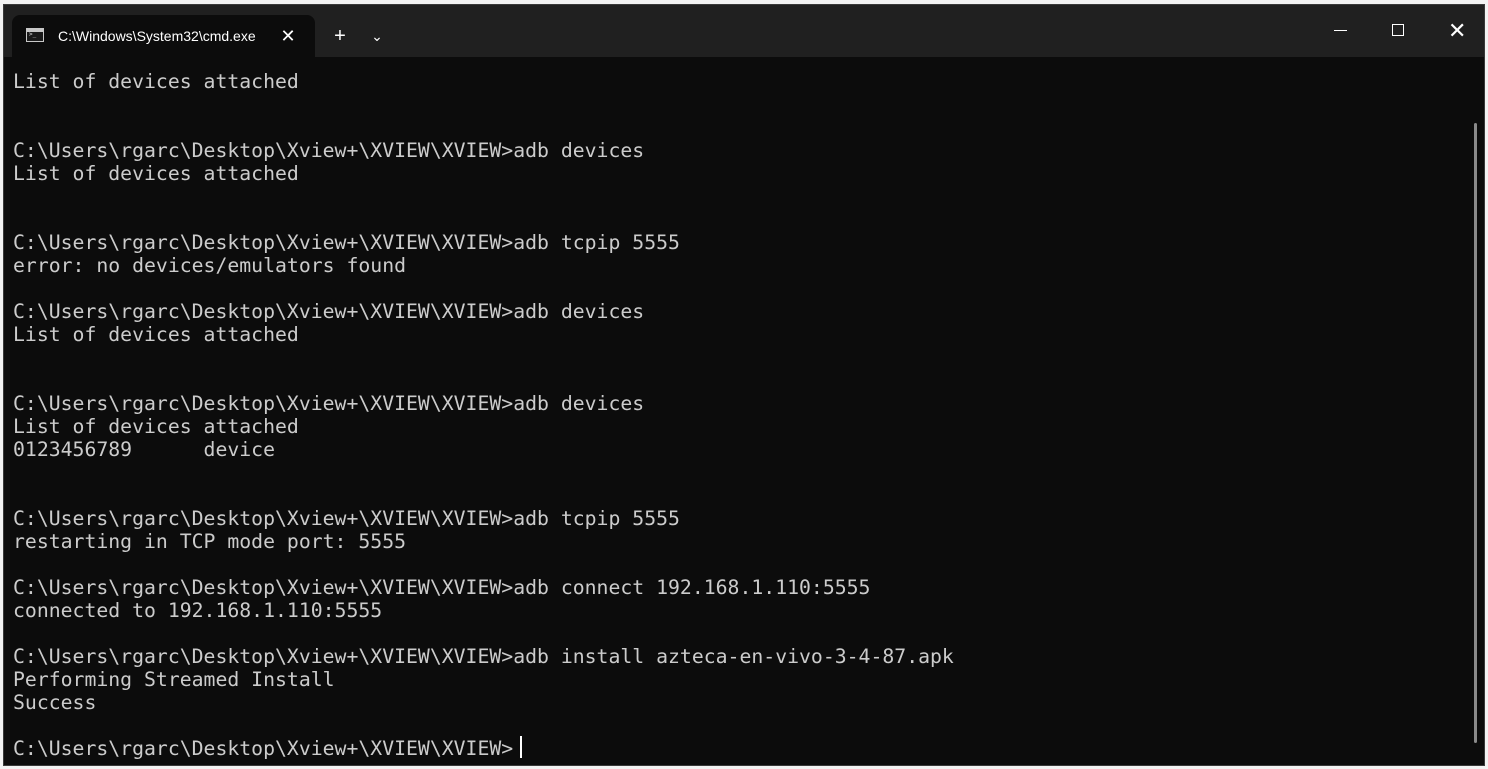 The image size is (1488, 769). I want to click on tab-title: C:\Windows\System32\cmd.exe, so click(157, 36).